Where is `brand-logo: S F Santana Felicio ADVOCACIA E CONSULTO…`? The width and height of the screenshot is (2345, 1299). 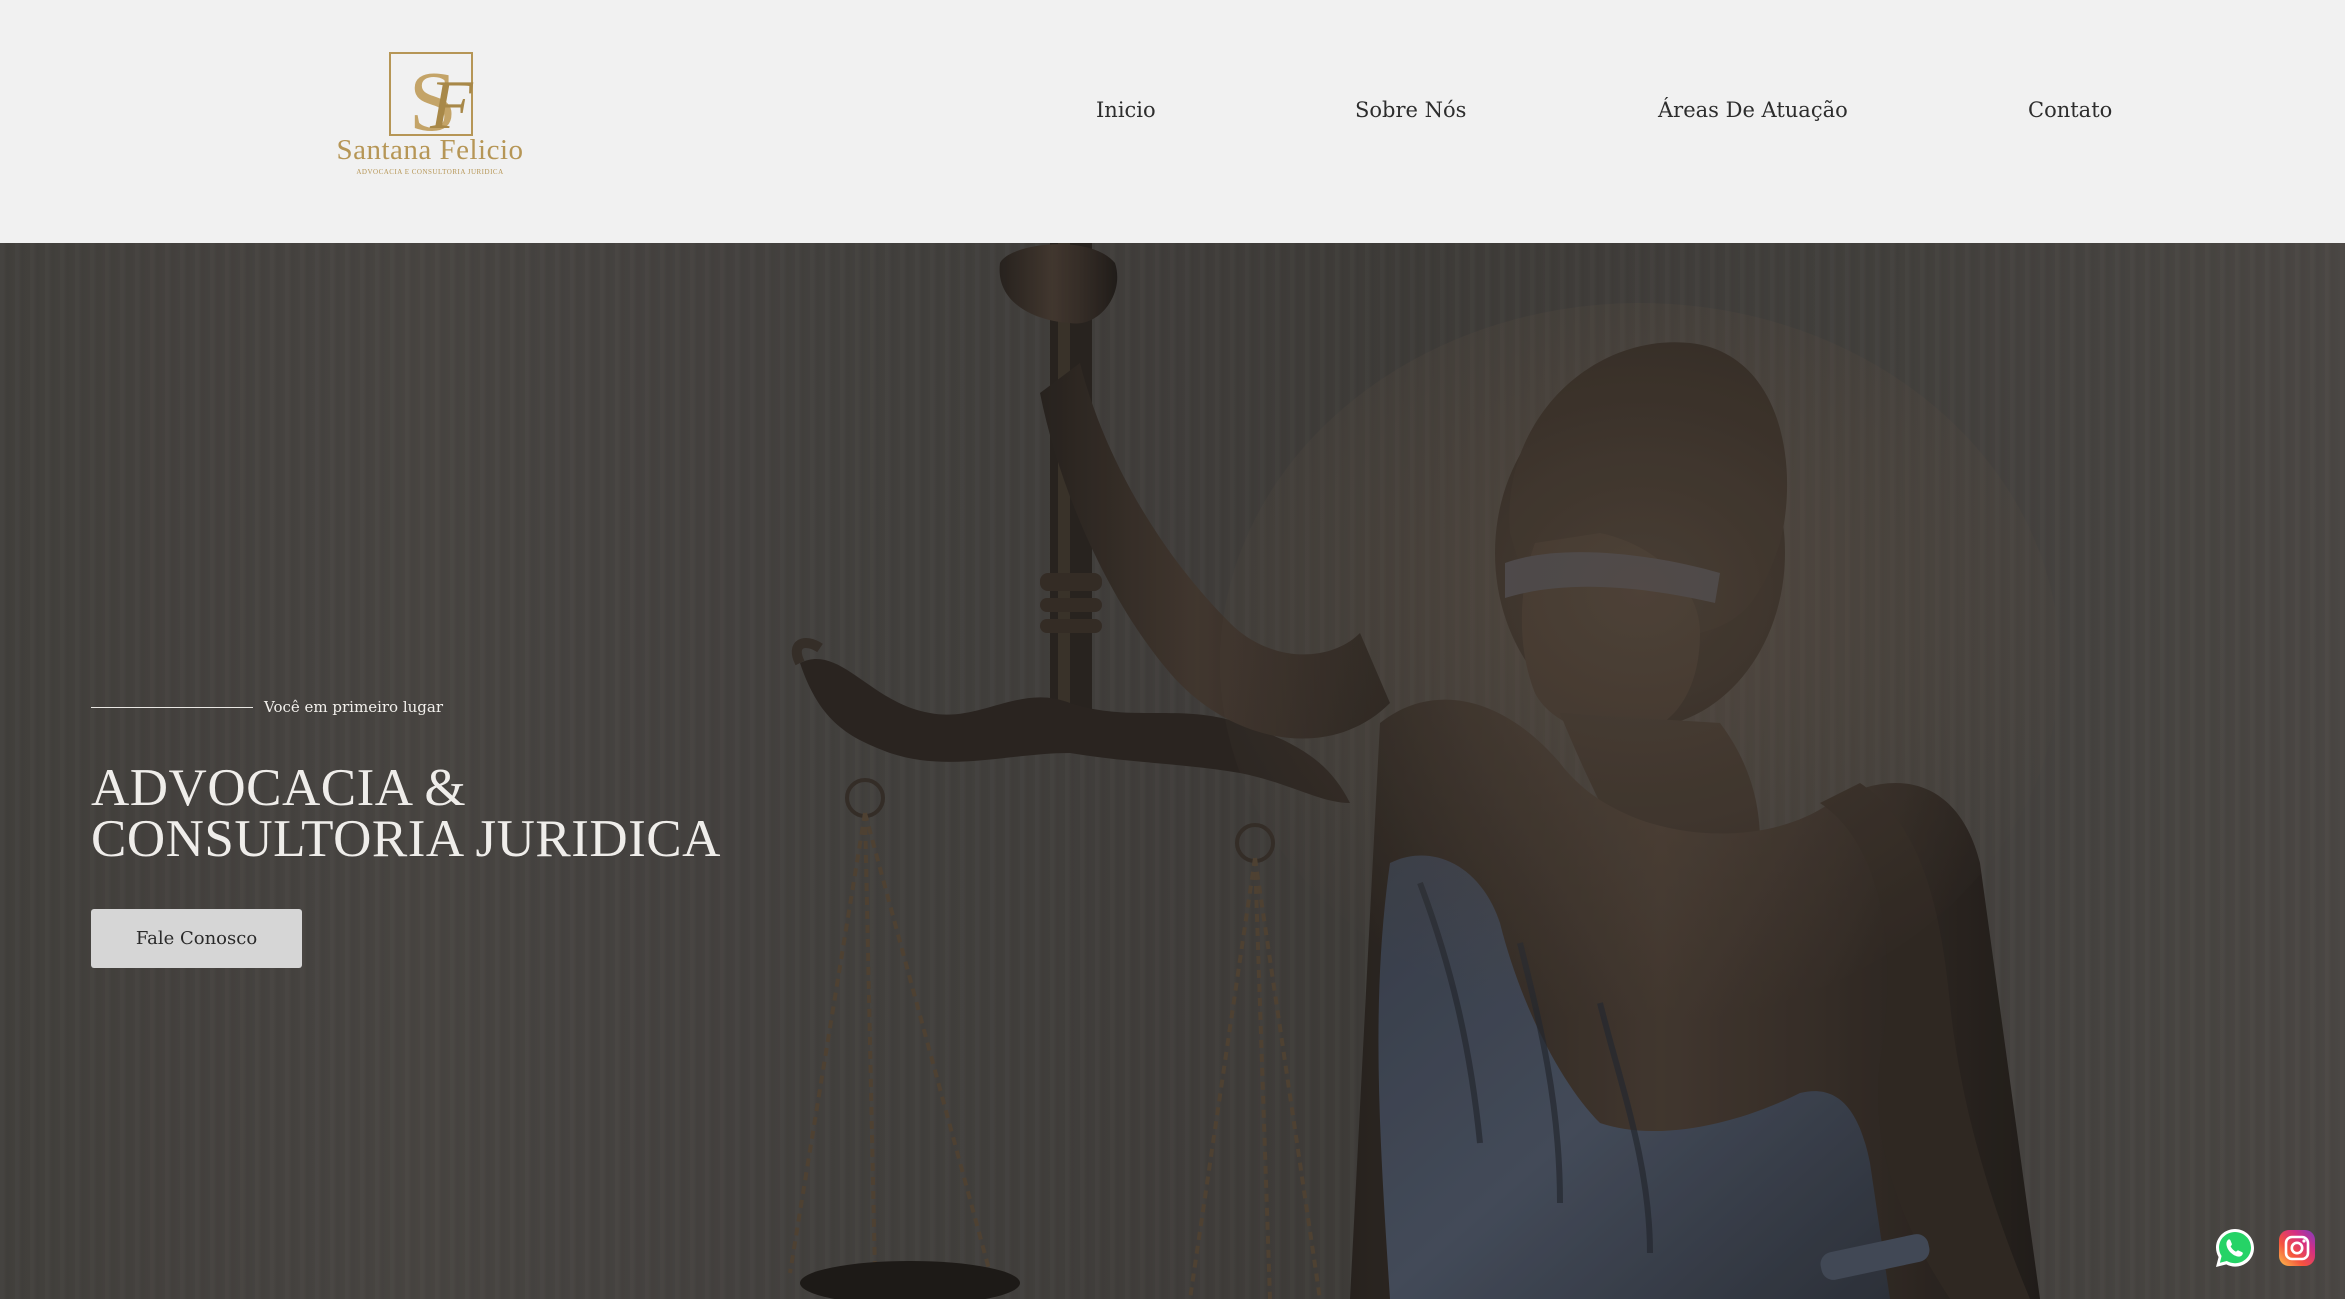 brand-logo: S F Santana Felicio ADVOCACIA E CONSULTO… is located at coordinates (430, 118).